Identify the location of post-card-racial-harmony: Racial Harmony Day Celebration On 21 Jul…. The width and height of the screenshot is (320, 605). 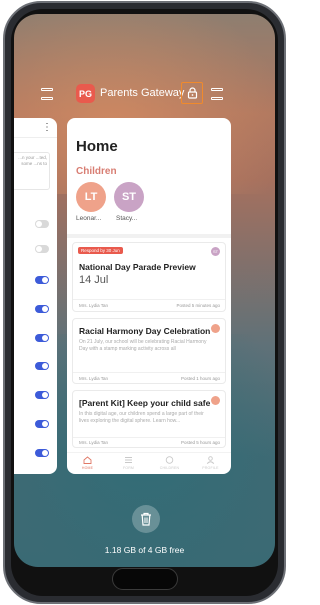
(149, 351).